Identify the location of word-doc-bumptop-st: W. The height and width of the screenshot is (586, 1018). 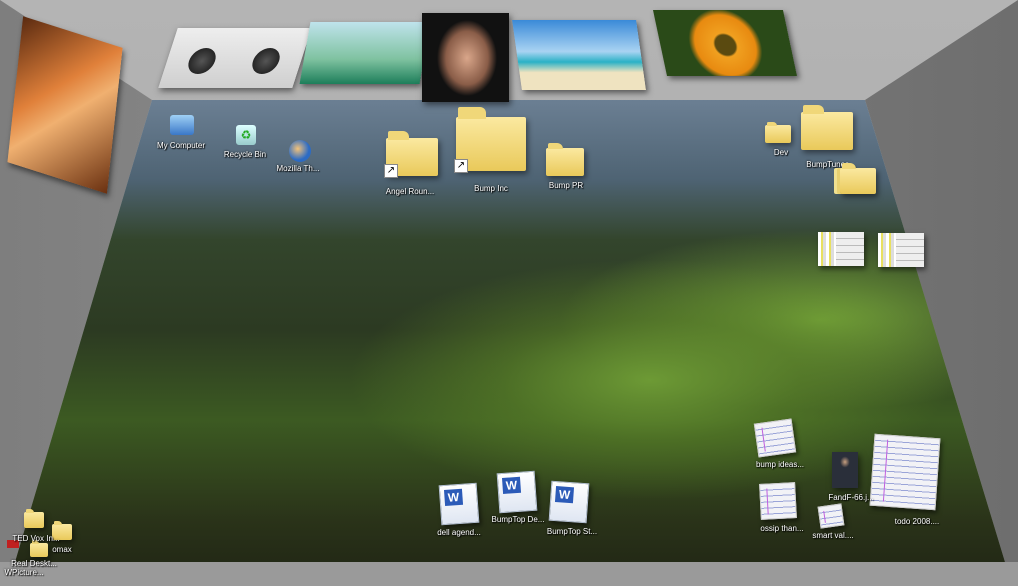
(569, 502).